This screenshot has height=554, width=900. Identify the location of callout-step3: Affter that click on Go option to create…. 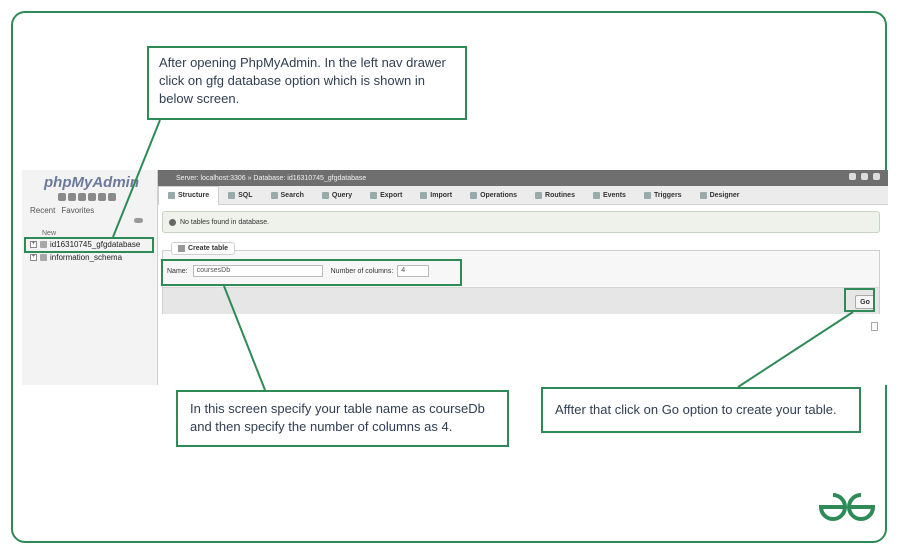
(701, 410).